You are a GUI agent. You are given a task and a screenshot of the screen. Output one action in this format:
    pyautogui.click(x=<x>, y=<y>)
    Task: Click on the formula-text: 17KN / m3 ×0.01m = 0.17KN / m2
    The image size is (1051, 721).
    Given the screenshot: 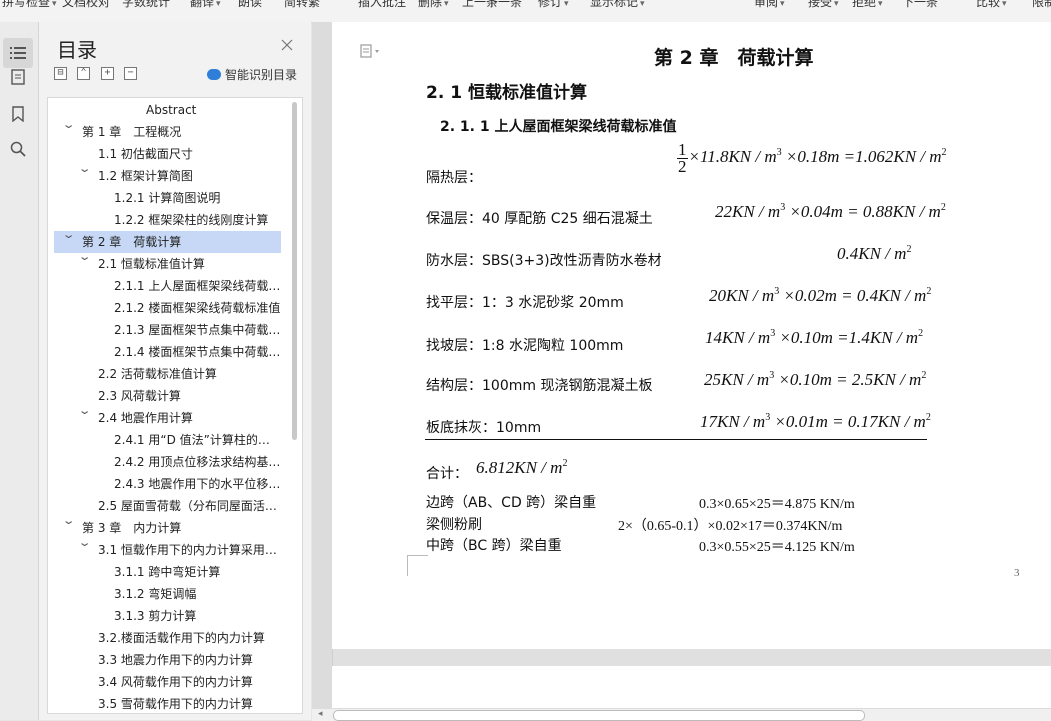 What is the action you would take?
    pyautogui.click(x=815, y=421)
    